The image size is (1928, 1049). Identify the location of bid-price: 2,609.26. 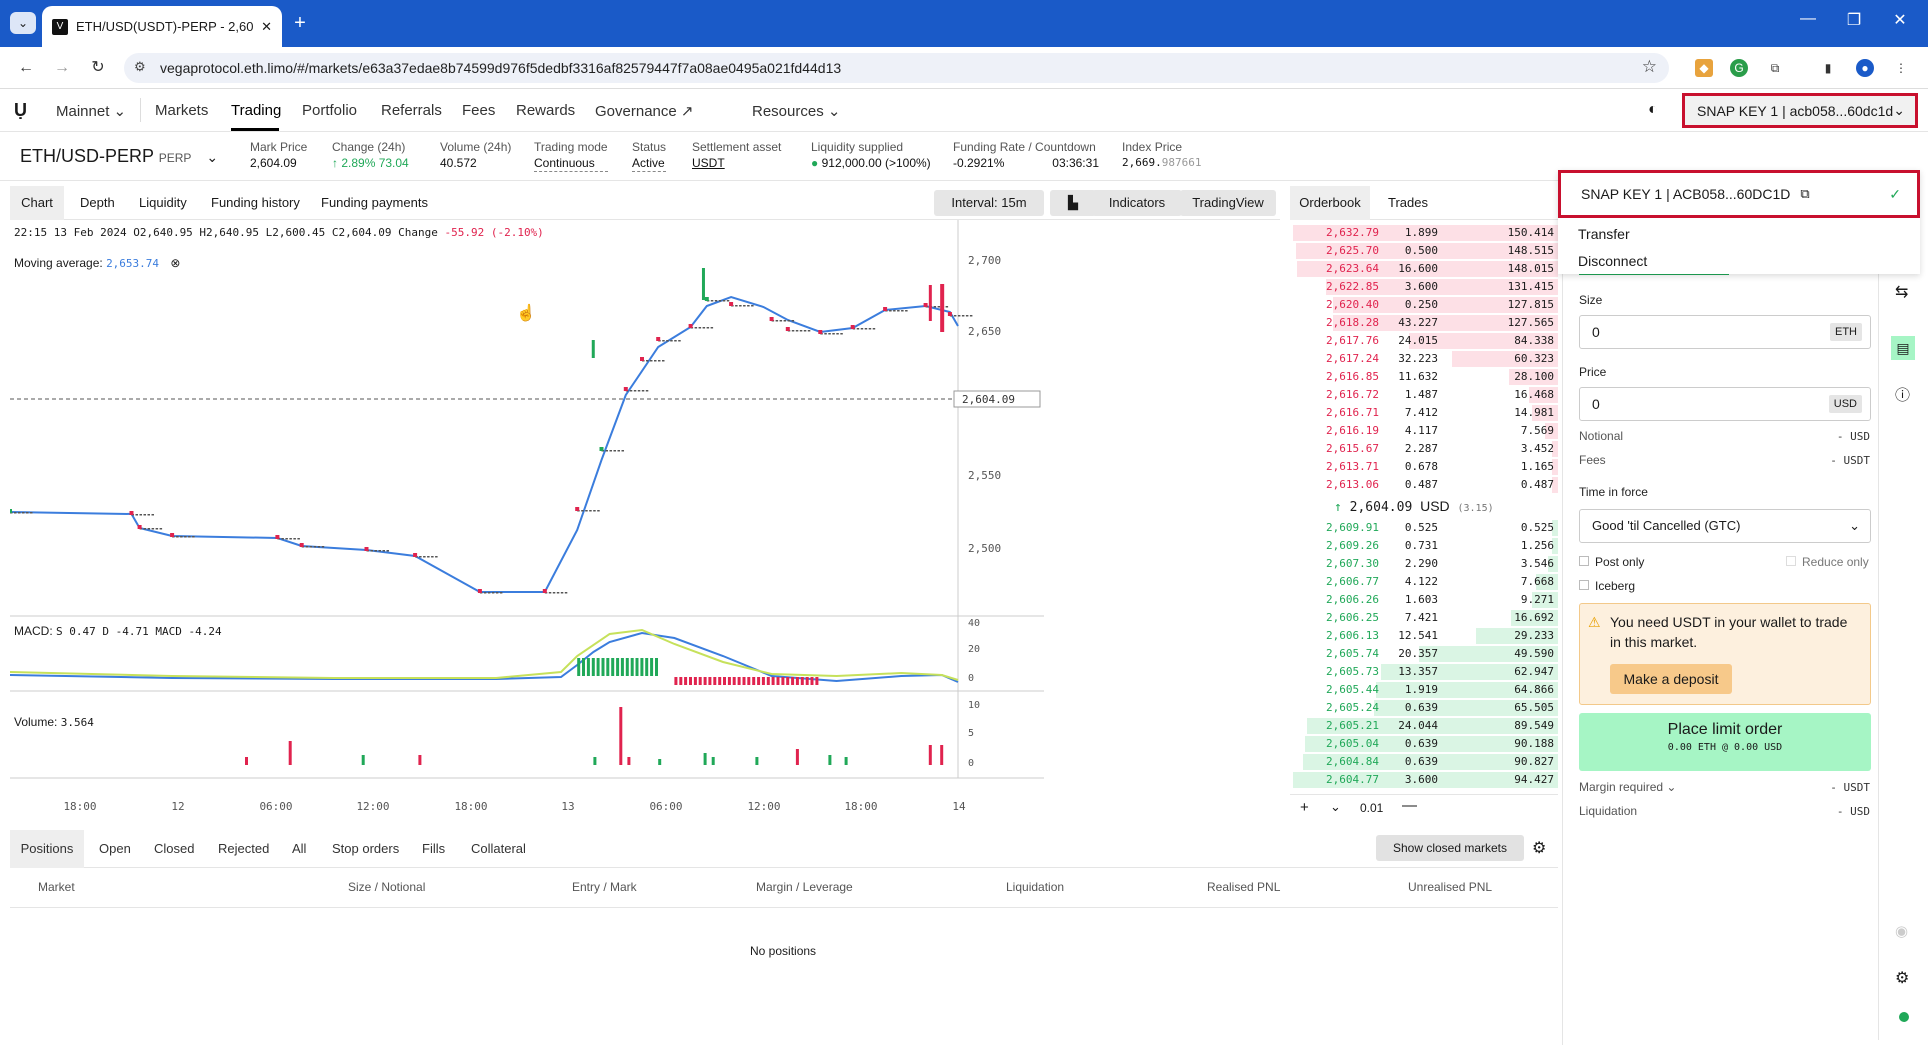
(1352, 546).